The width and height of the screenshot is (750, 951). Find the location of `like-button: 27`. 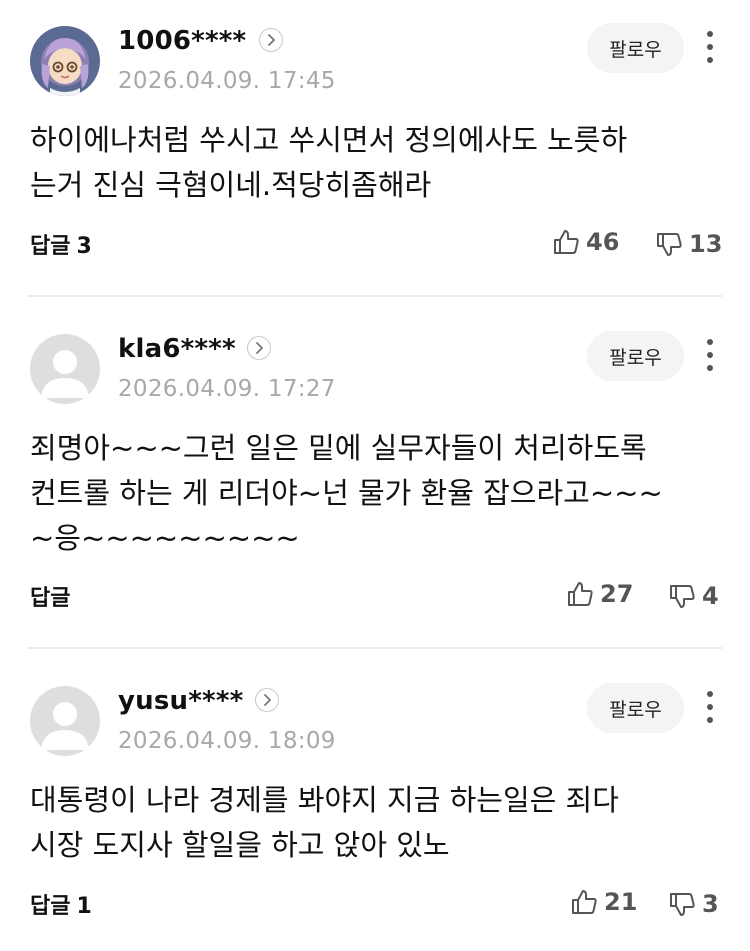

like-button: 27 is located at coordinates (599, 594).